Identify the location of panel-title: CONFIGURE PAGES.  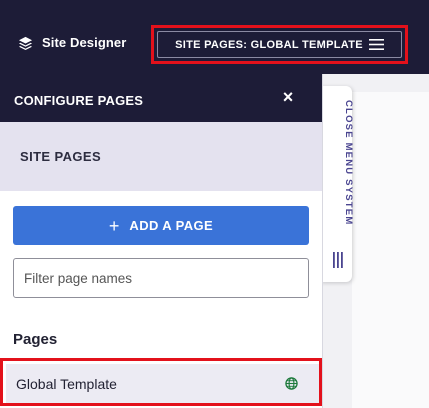
(79, 100).